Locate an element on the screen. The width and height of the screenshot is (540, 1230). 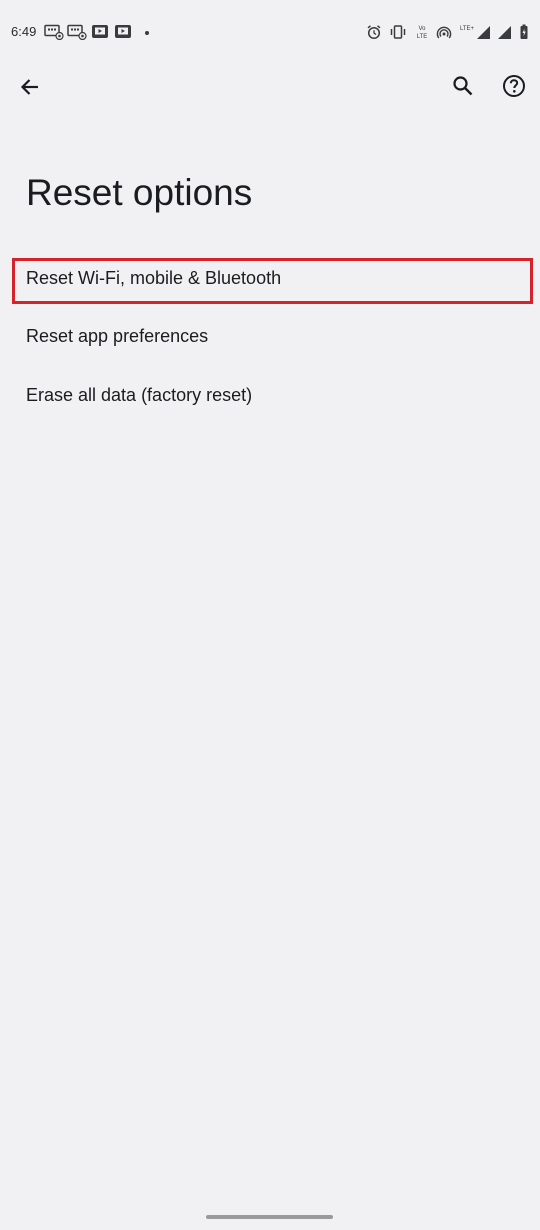
help-circle-icon is located at coordinates (514, 86).